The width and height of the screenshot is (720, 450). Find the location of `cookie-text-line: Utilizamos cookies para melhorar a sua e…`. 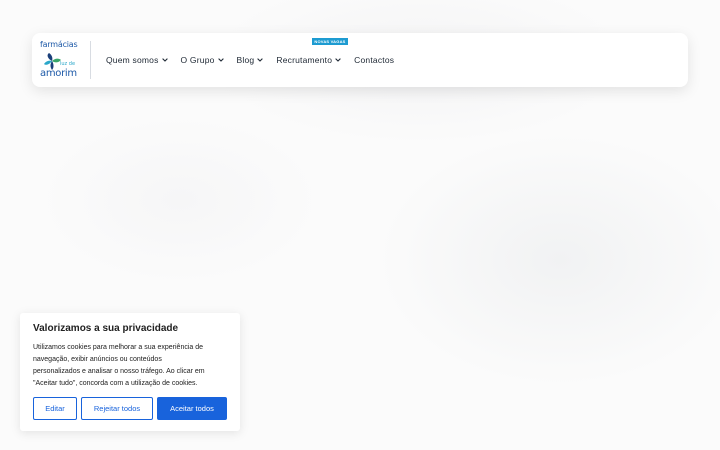

cookie-text-line: Utilizamos cookies para melhorar a sua e… is located at coordinates (118, 347).